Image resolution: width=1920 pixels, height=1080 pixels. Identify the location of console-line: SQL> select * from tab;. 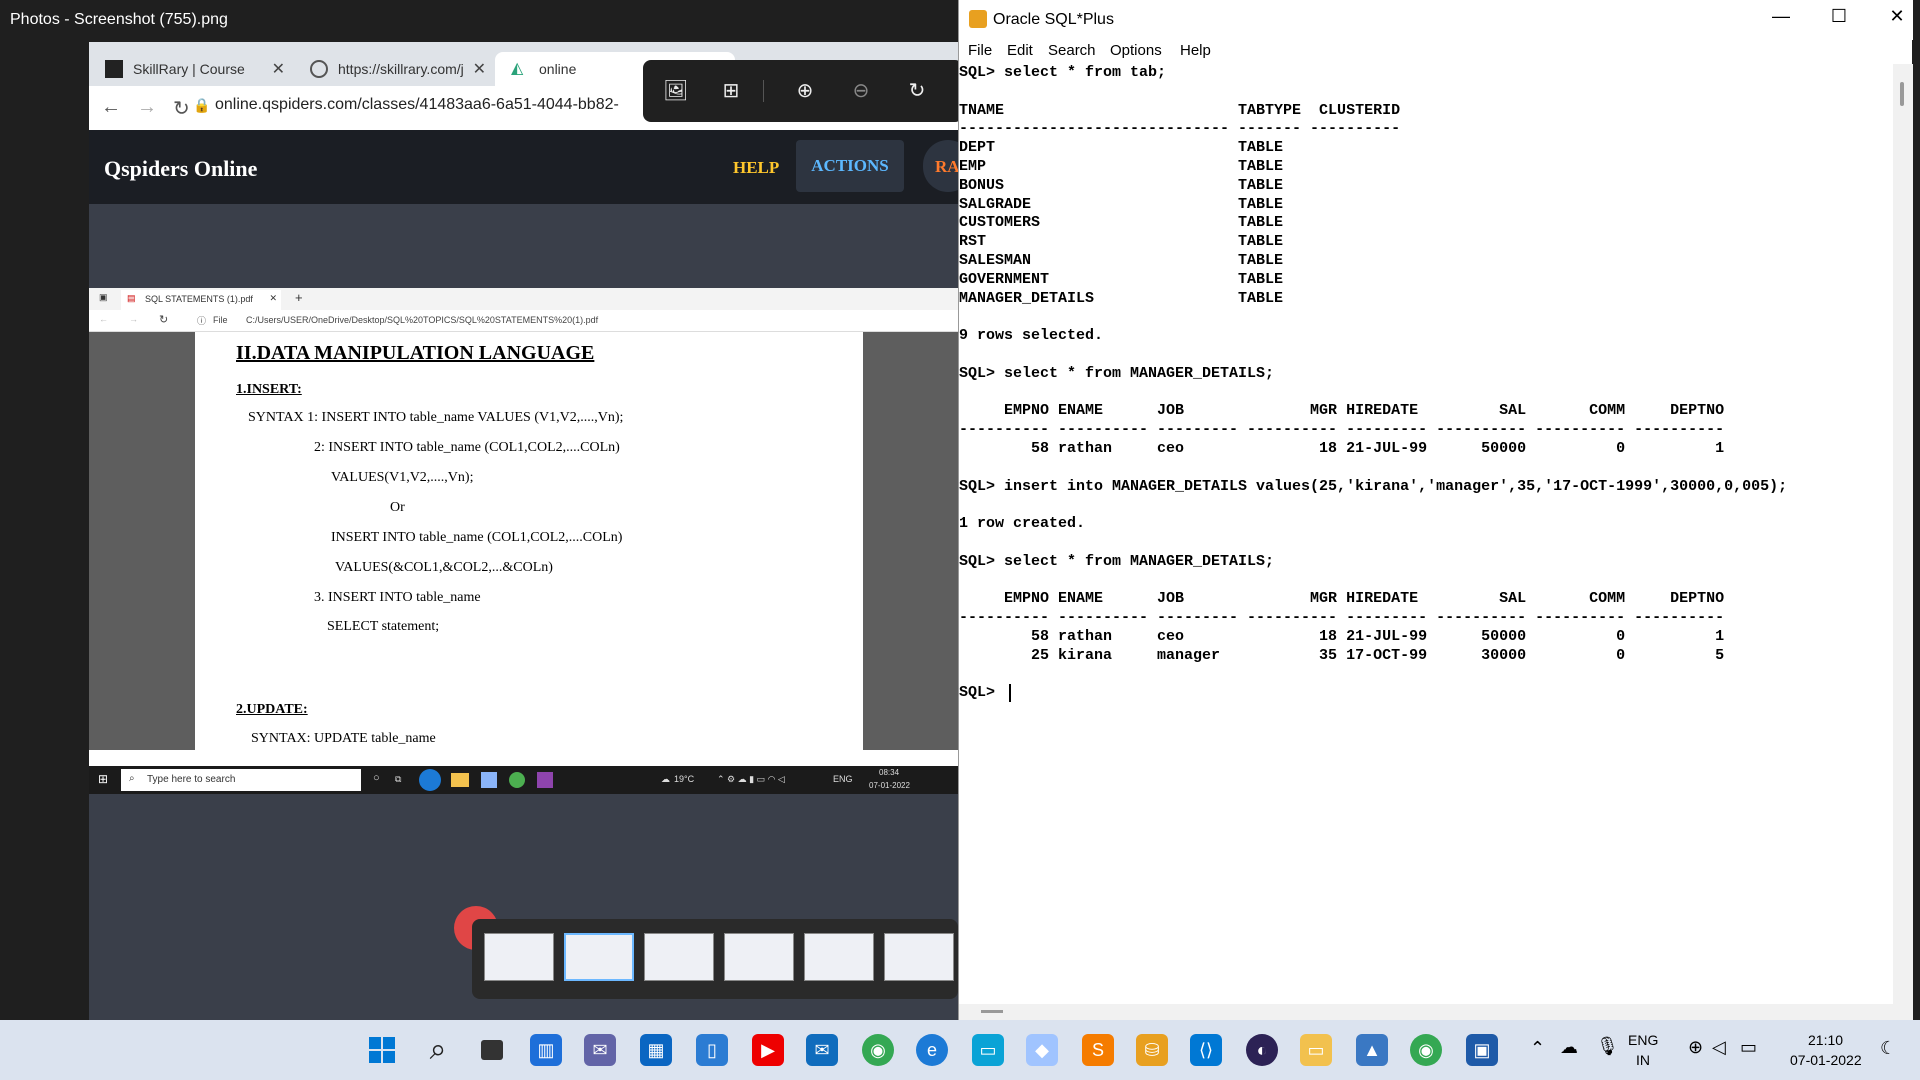
(1063, 72).